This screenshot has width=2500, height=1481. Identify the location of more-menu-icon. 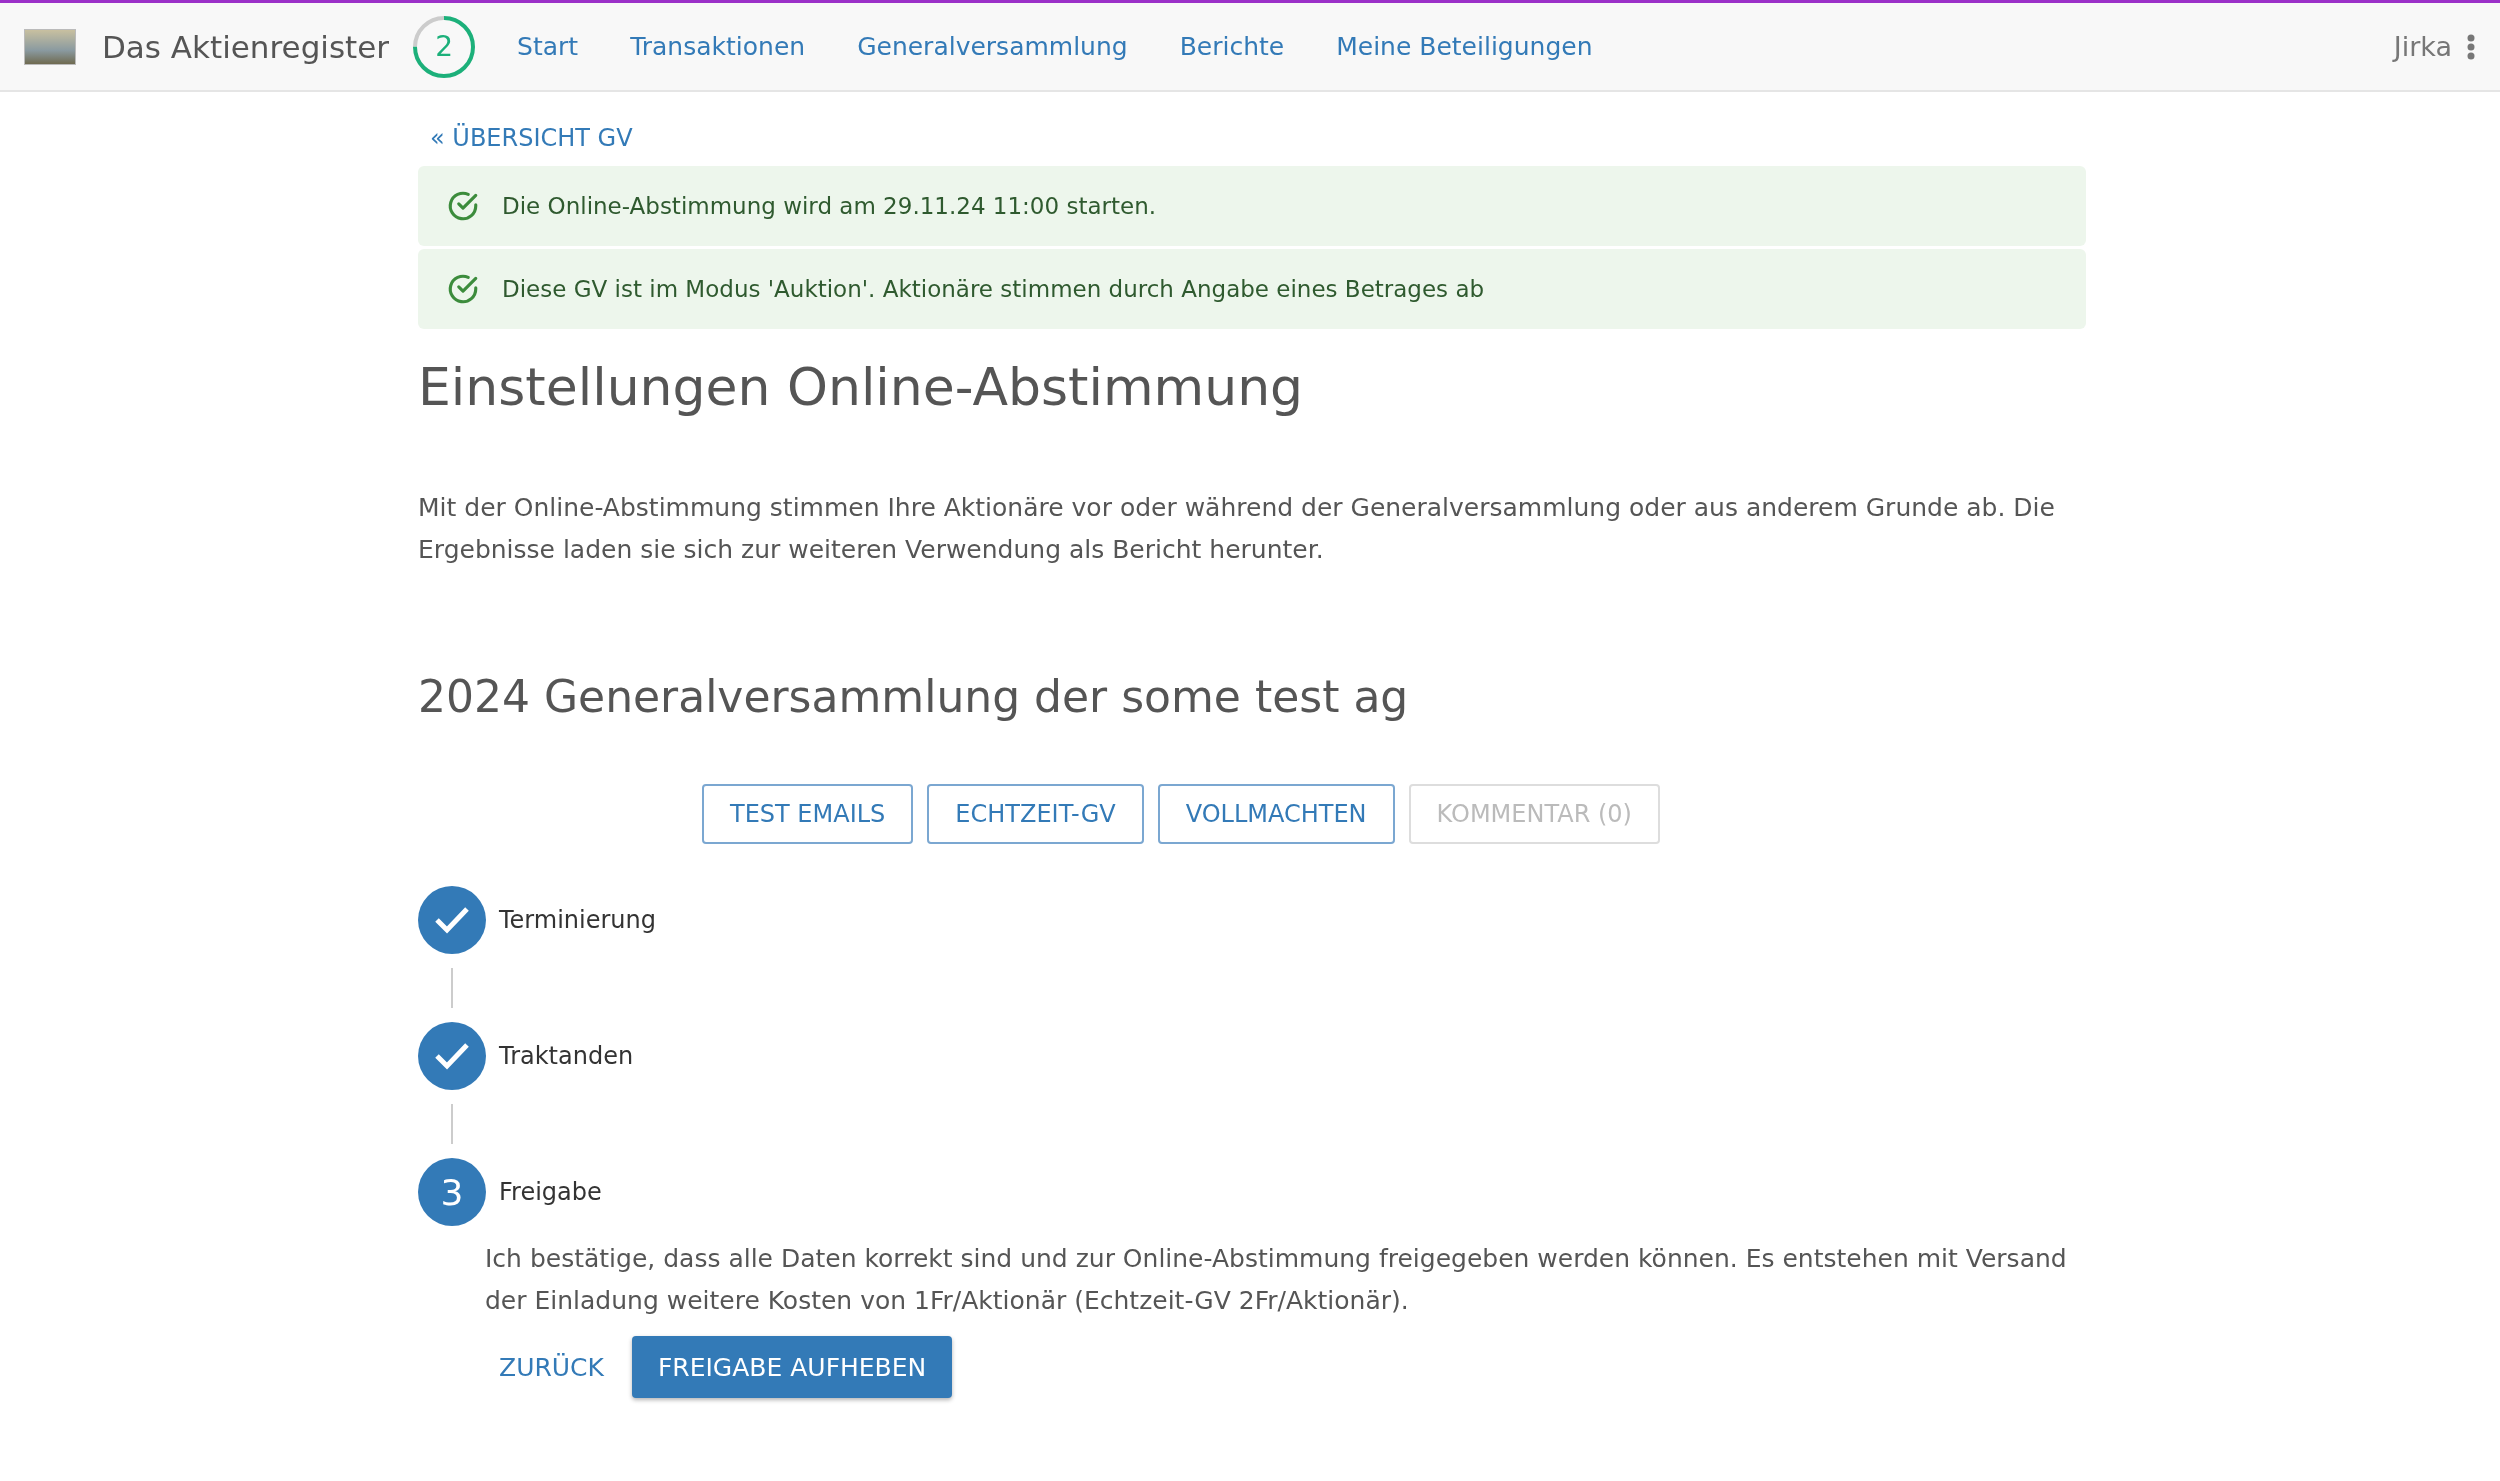
(2471, 46).